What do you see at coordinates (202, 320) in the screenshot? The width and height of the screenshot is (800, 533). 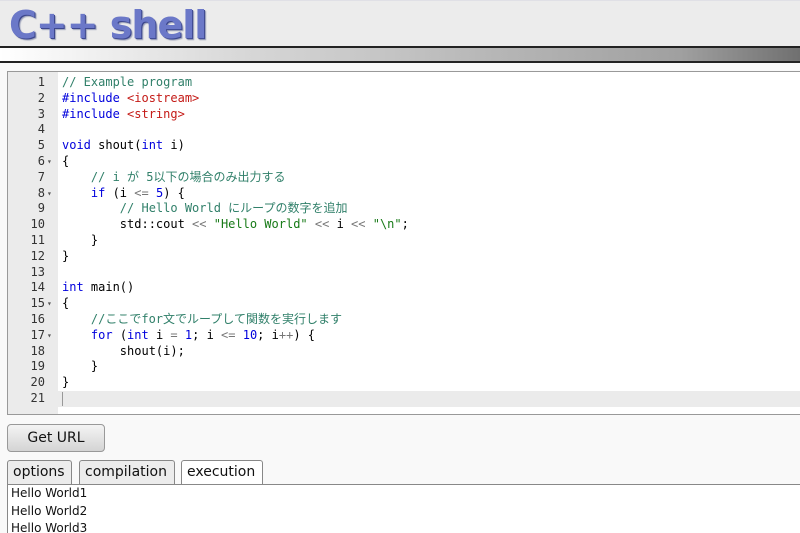 I see `code-text: //ここでfor文でループして関数を実行します` at bounding box center [202, 320].